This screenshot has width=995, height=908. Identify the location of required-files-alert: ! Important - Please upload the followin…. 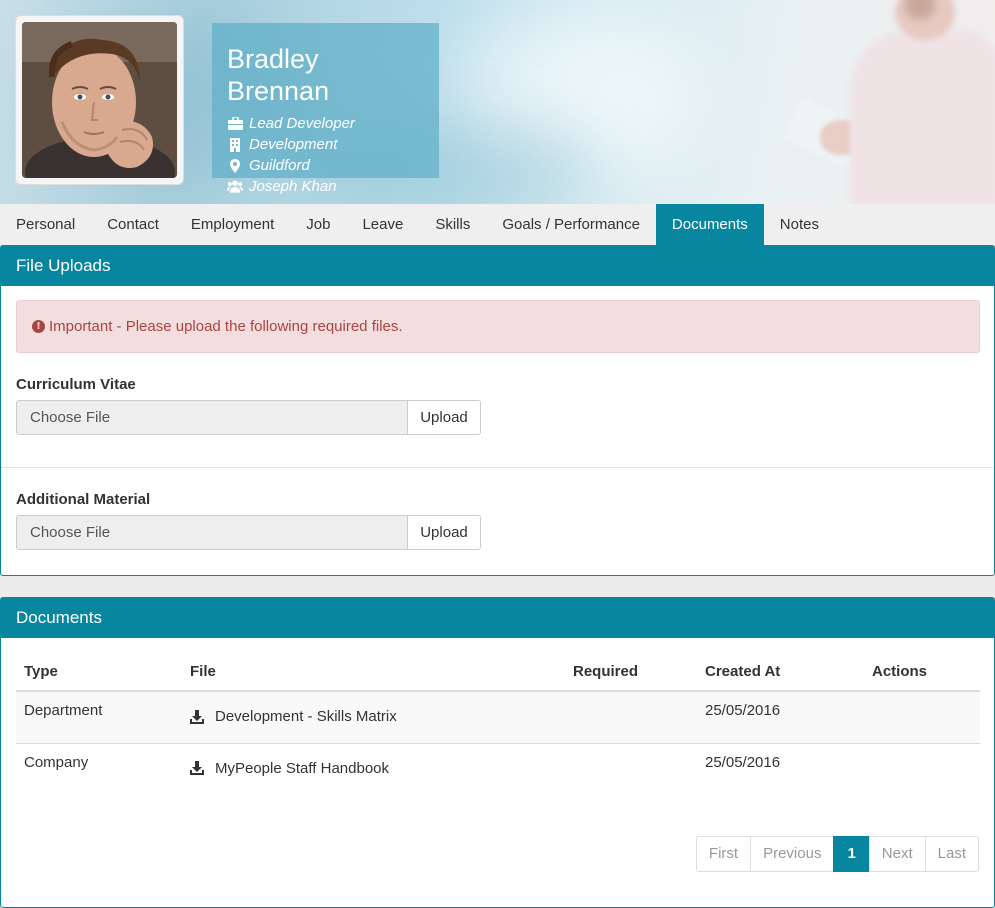
(498, 326).